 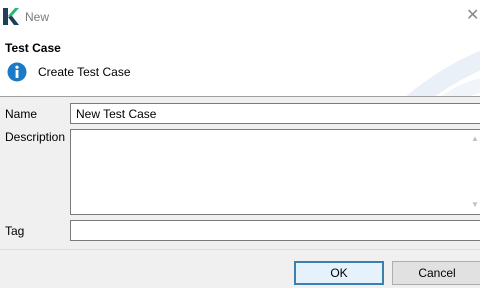 What do you see at coordinates (275, 113) in the screenshot?
I see `name-input: New Test Case` at bounding box center [275, 113].